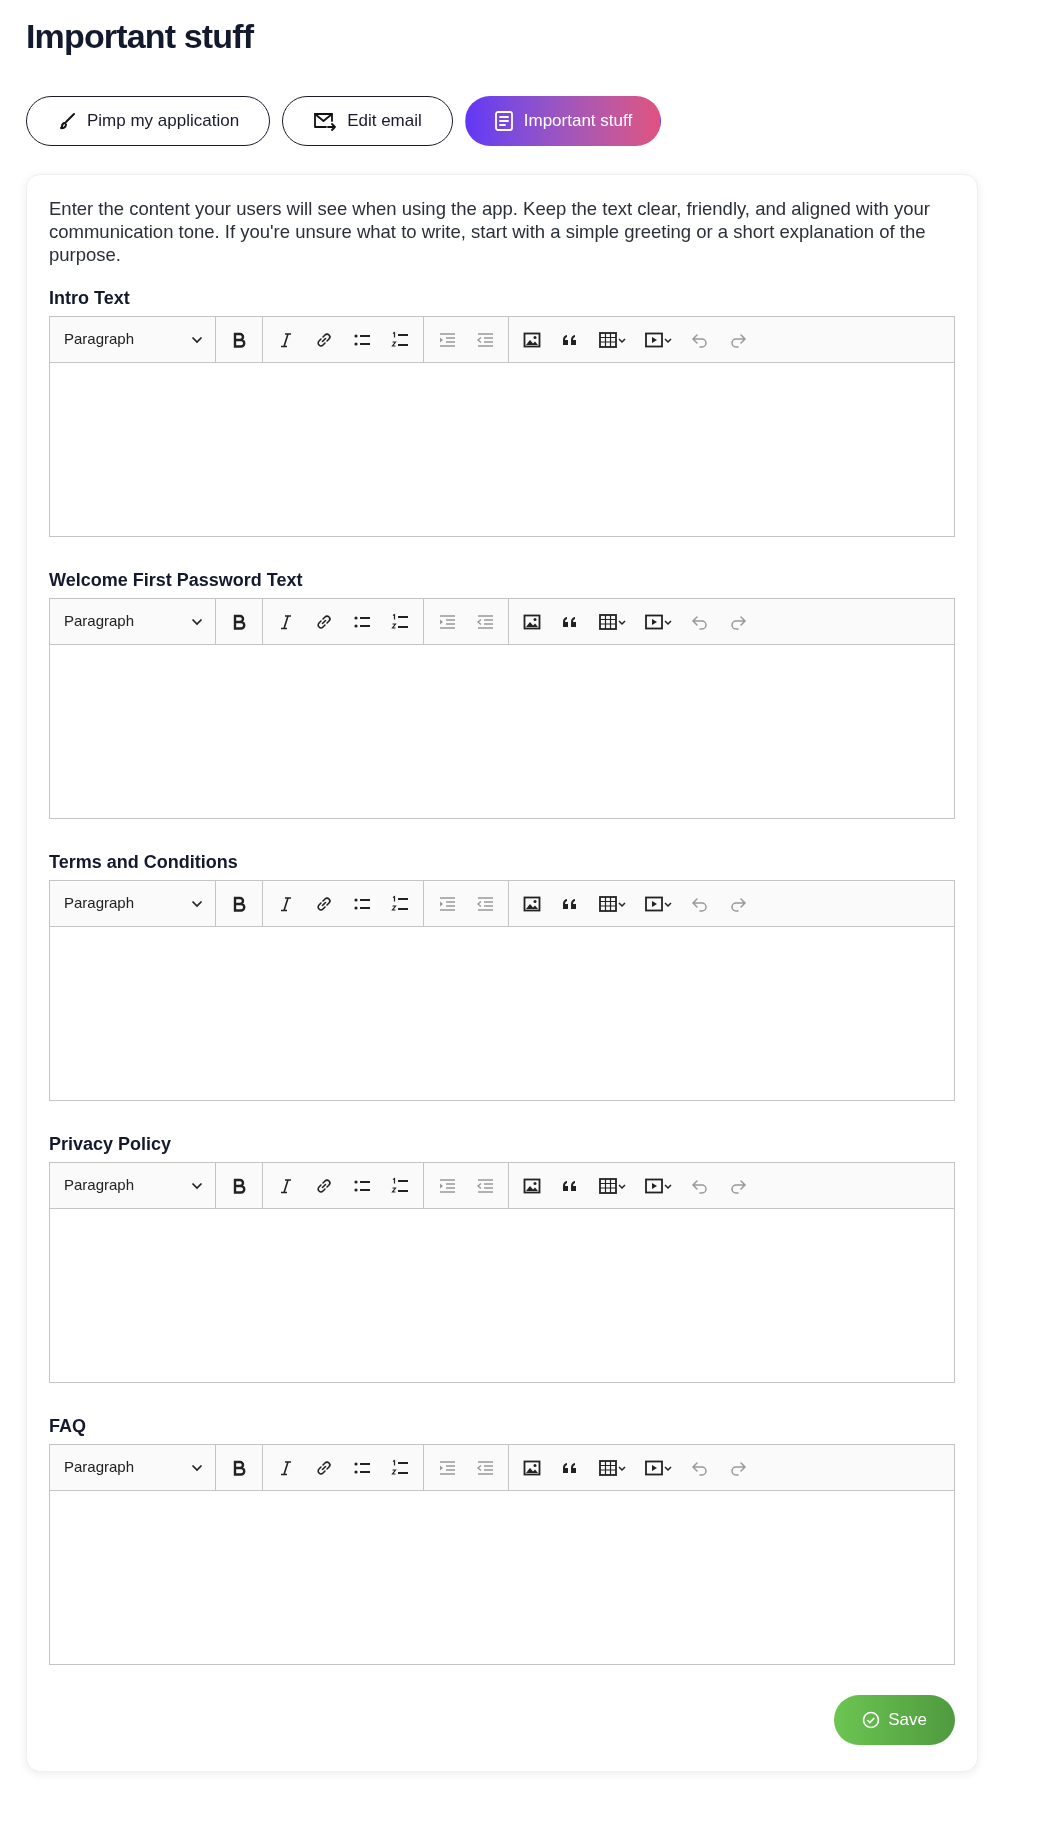 Image resolution: width=1060 pixels, height=1821 pixels. What do you see at coordinates (67, 1426) in the screenshot?
I see `field-label: FAQ` at bounding box center [67, 1426].